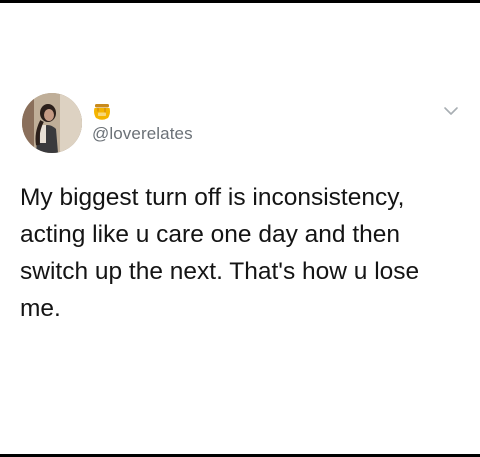  I want to click on honey-pot-icon, so click(102, 112).